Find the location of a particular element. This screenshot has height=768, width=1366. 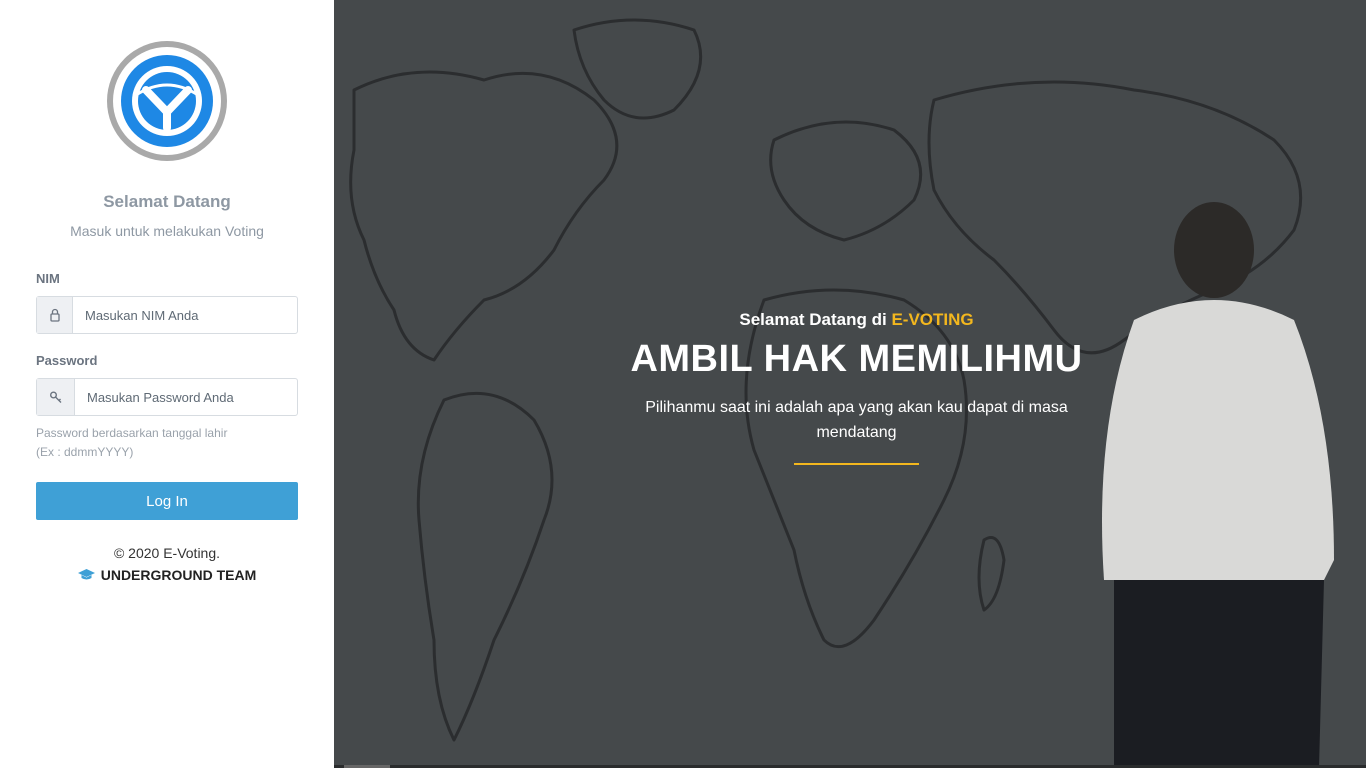

hero-title: AMBIL HAK MEMILIHMU is located at coordinates (856, 359).